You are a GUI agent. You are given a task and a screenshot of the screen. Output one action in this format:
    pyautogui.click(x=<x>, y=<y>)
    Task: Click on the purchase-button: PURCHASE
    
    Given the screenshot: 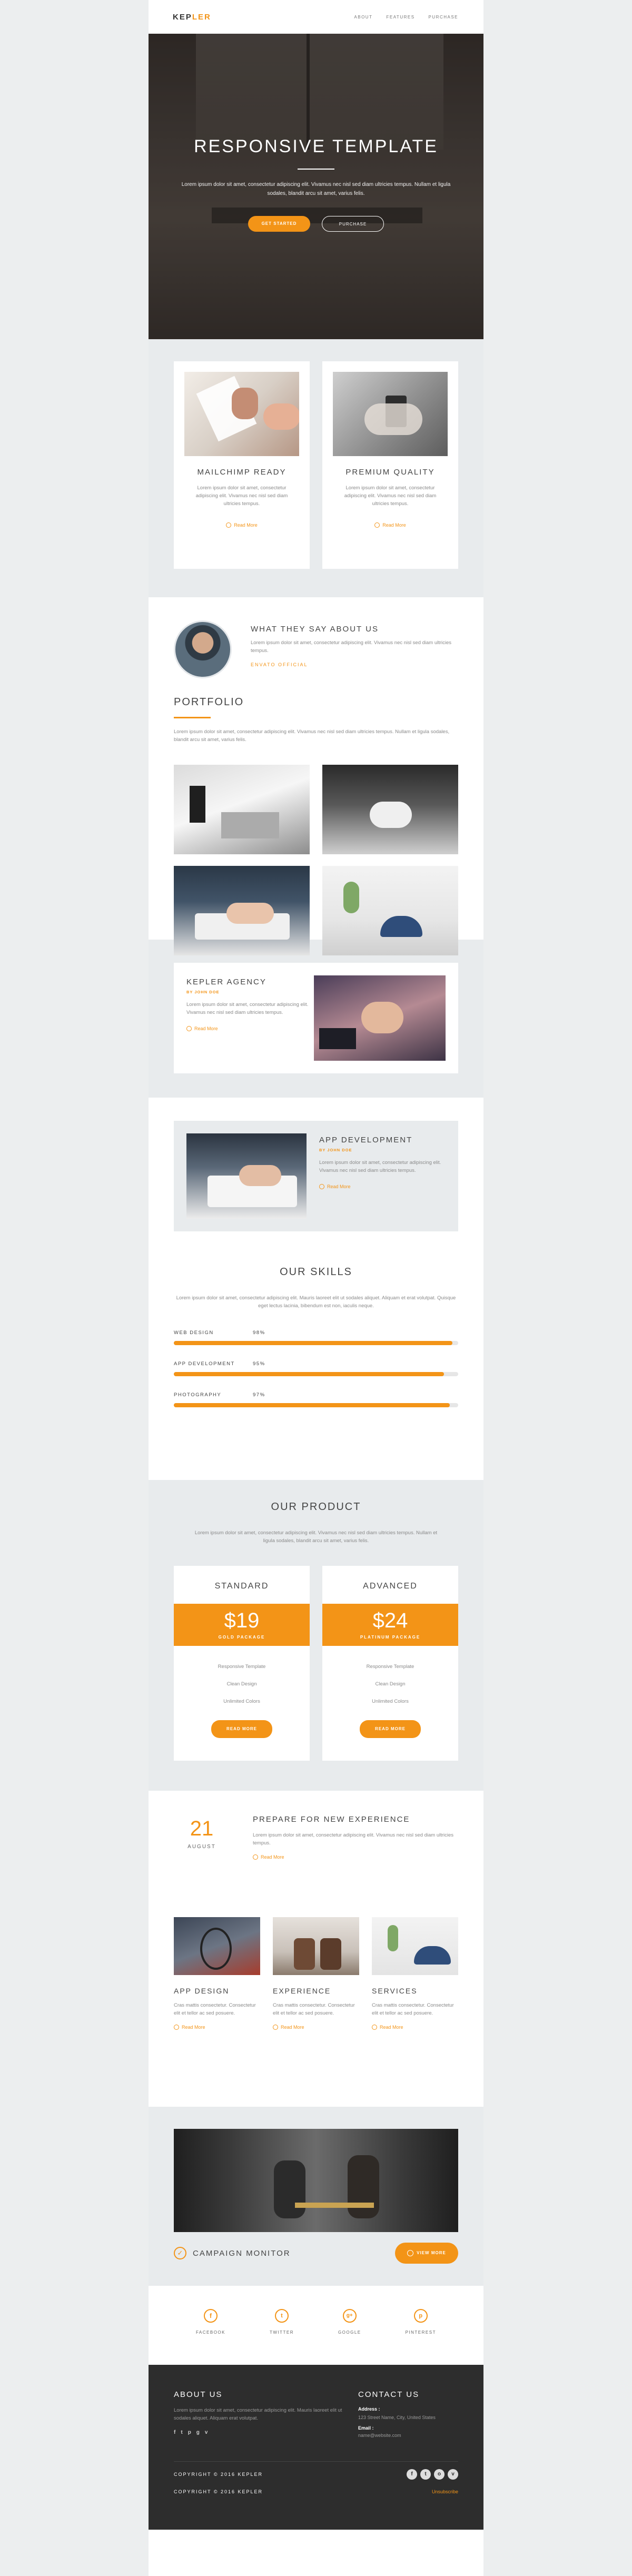 What is the action you would take?
    pyautogui.click(x=353, y=224)
    